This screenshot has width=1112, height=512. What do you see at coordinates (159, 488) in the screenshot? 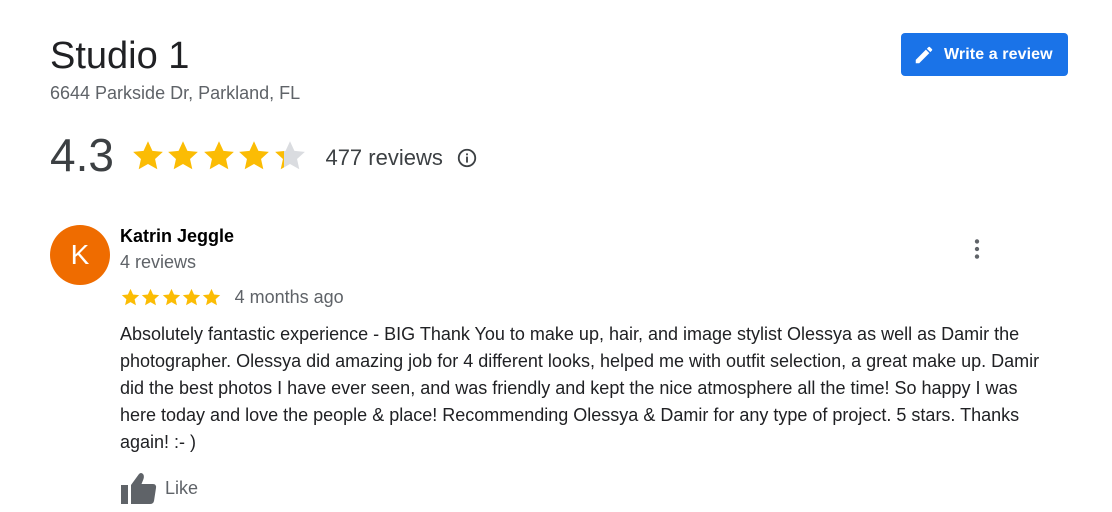
I see `like-button: Like` at bounding box center [159, 488].